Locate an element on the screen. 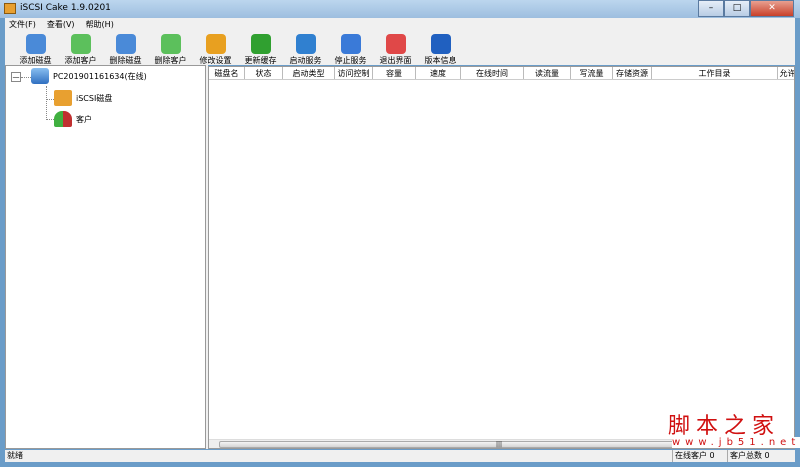  toolbar-label: 启动服务 is located at coordinates (305, 60).